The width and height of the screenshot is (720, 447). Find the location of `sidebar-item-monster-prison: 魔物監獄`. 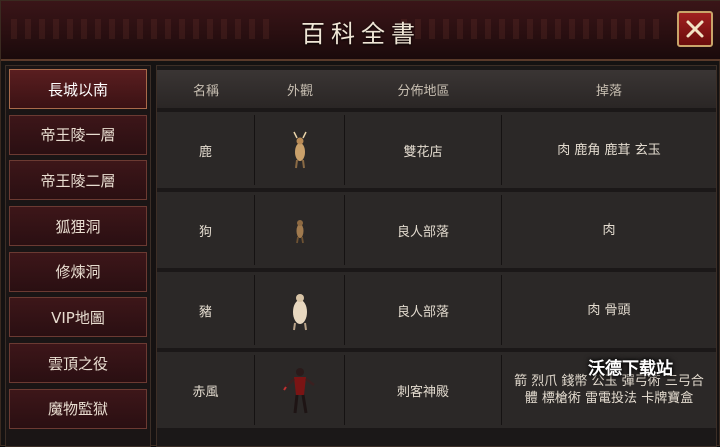

sidebar-item-monster-prison: 魔物監獄 is located at coordinates (78, 408).